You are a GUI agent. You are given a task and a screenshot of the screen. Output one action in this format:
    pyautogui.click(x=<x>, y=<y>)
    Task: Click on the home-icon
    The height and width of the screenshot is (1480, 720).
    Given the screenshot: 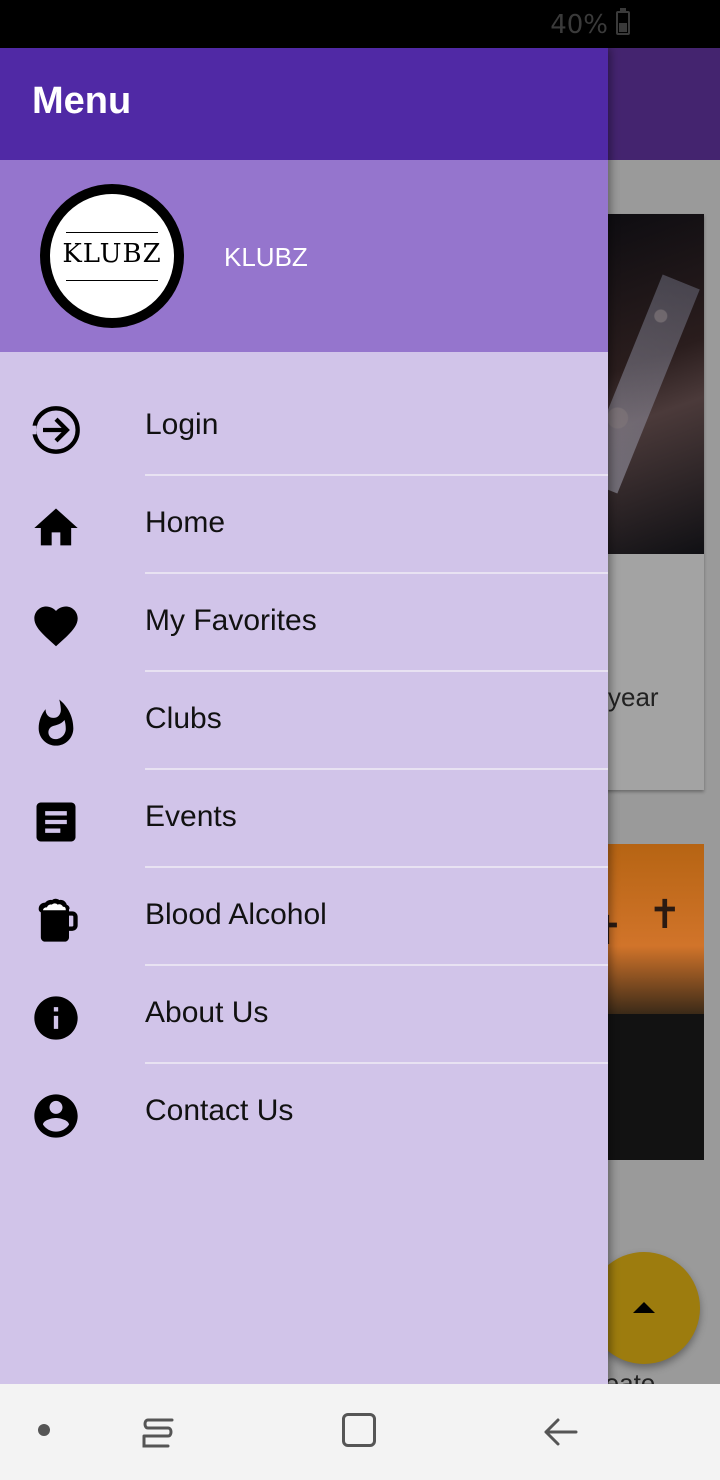 What is the action you would take?
    pyautogui.click(x=56, y=527)
    